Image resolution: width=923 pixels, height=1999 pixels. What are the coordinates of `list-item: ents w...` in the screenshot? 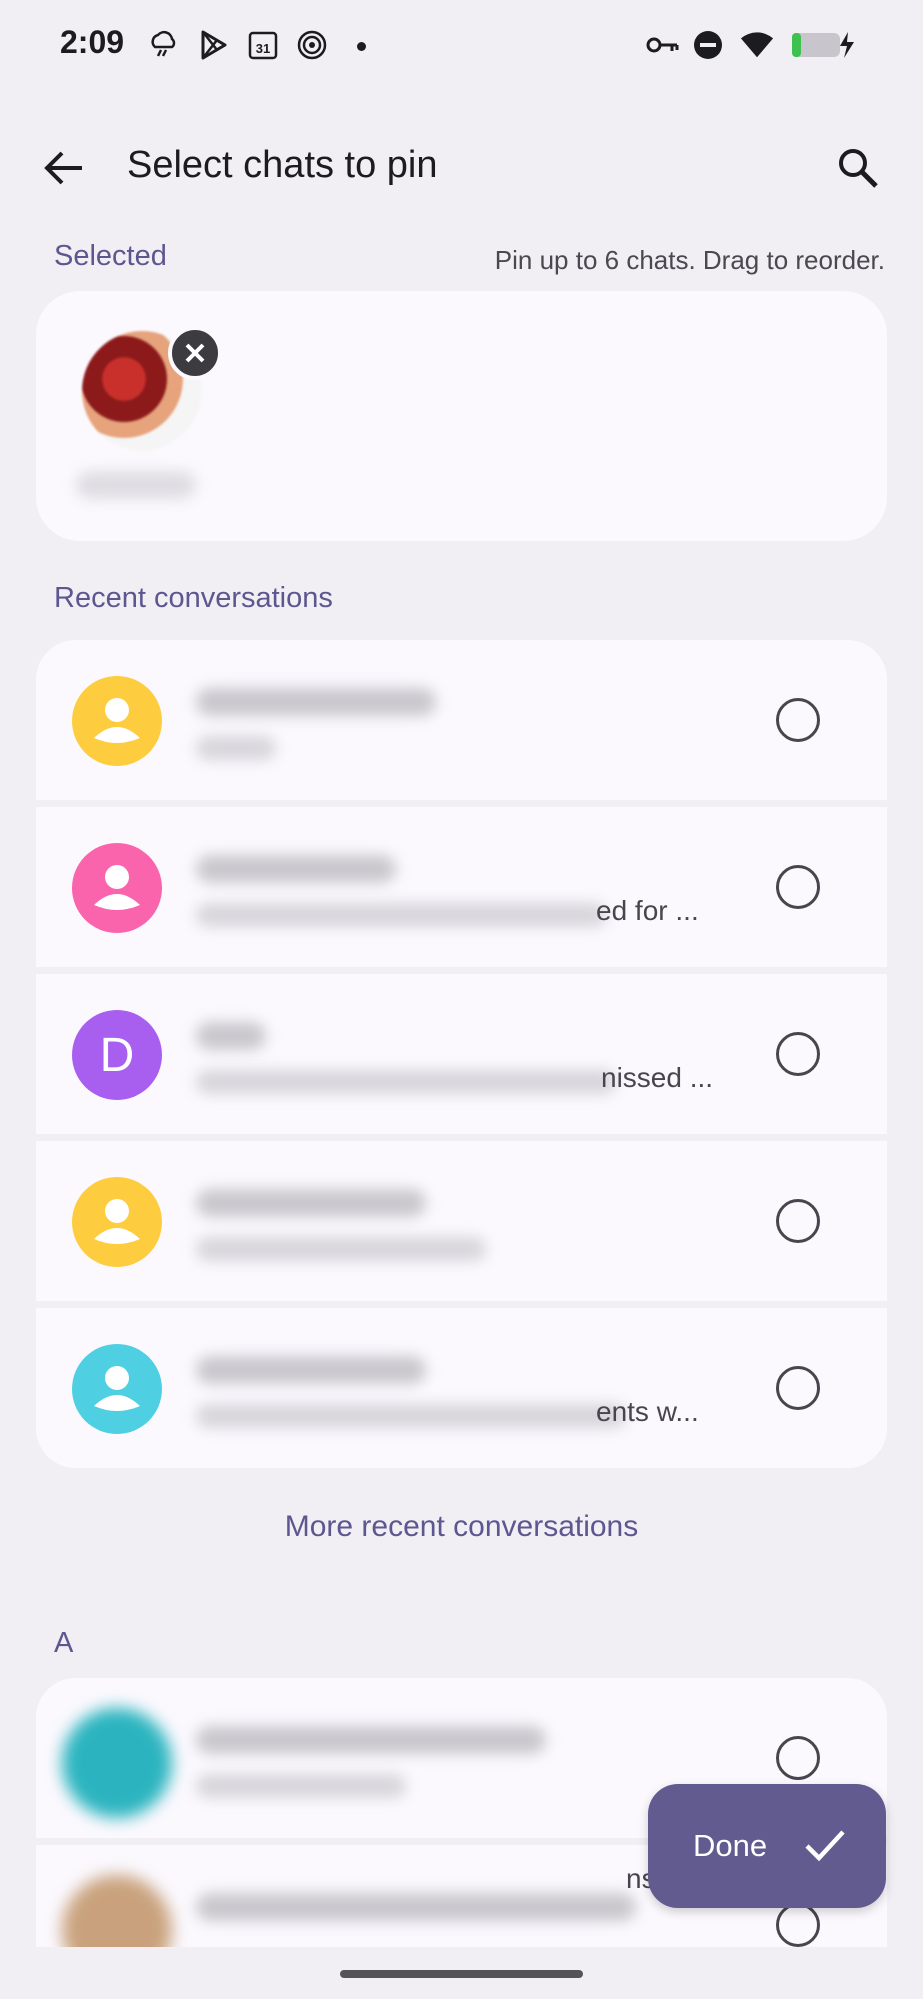 It's located at (461, 1388).